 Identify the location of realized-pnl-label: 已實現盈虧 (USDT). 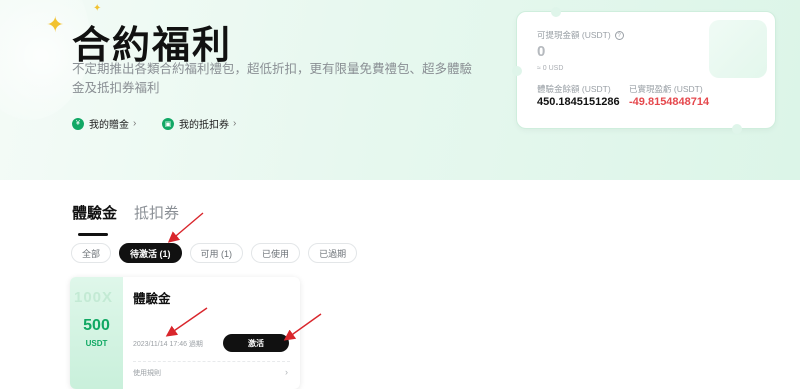
(666, 89).